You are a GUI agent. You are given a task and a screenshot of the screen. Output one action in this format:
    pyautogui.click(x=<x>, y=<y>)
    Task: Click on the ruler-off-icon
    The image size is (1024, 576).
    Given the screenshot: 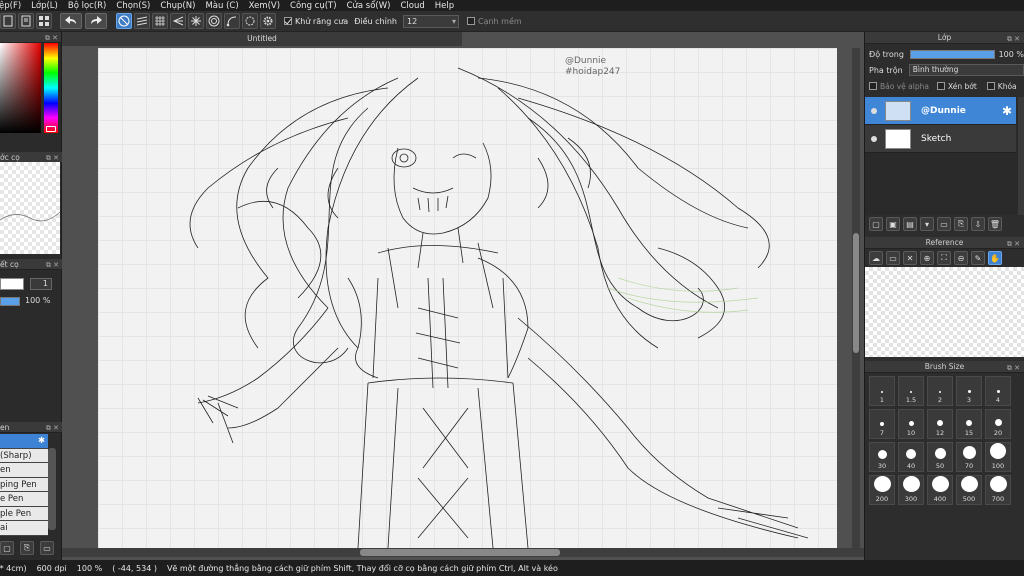 What is the action you would take?
    pyautogui.click(x=124, y=21)
    